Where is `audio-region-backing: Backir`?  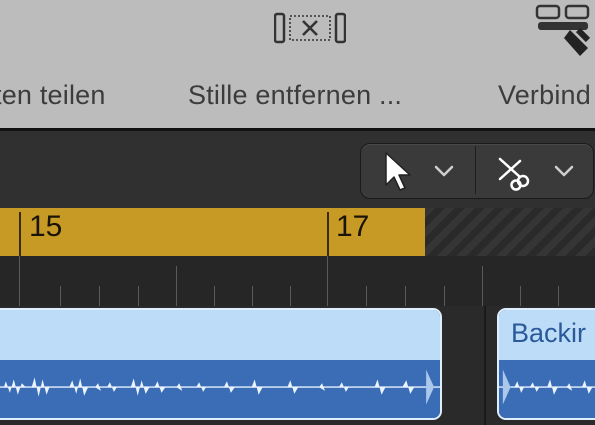 audio-region-backing: Backir is located at coordinates (546, 364).